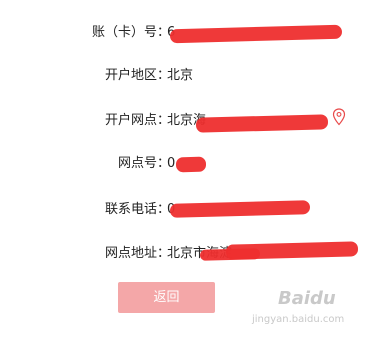  I want to click on region-row: 开户地区 ： 北京, so click(187, 76).